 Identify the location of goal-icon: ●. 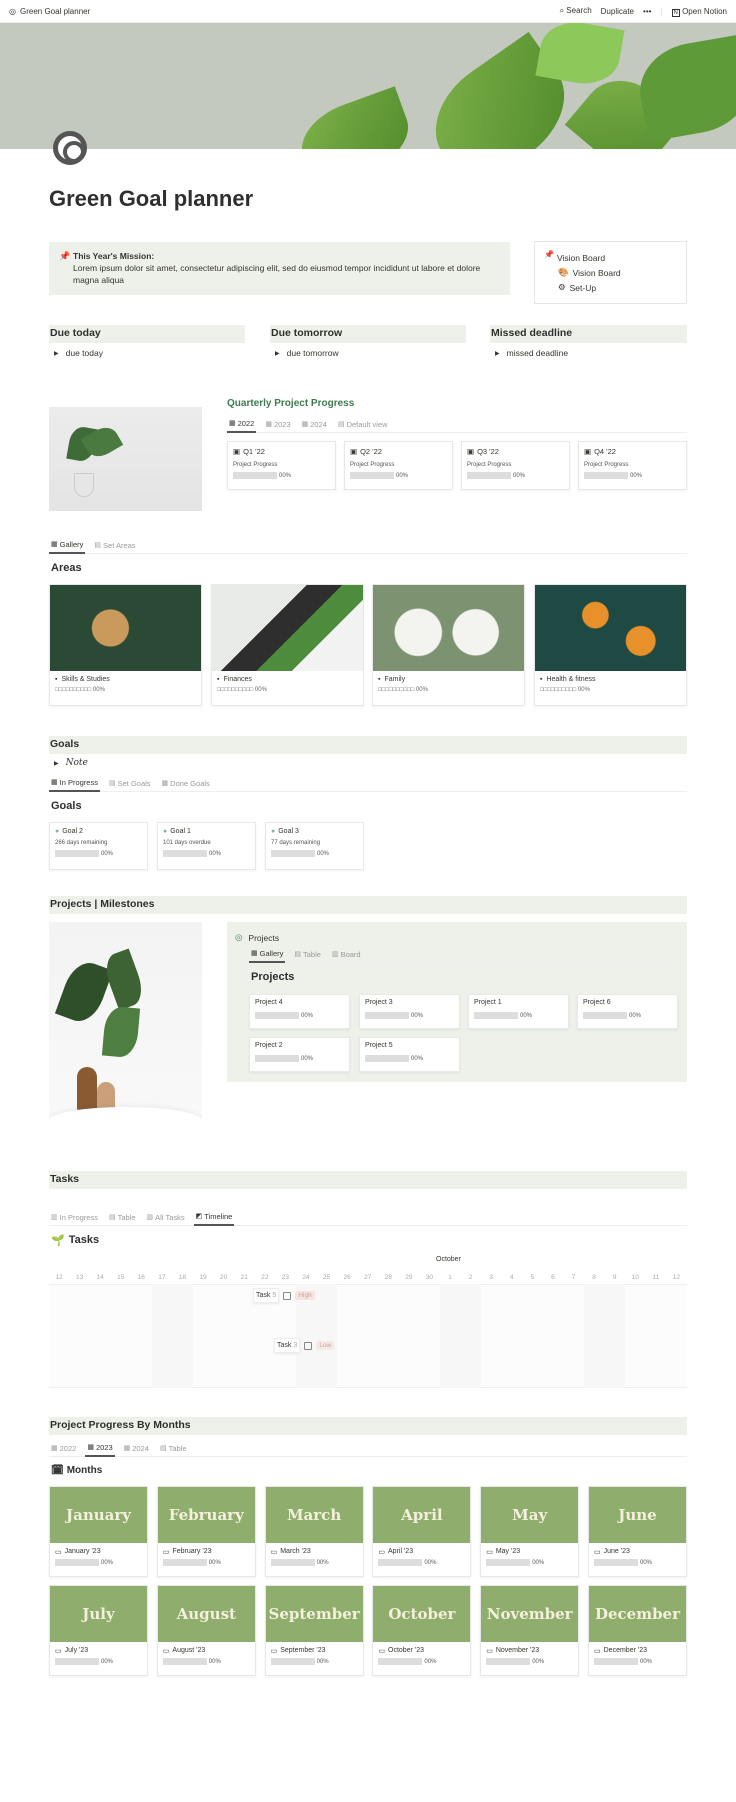
(165, 831).